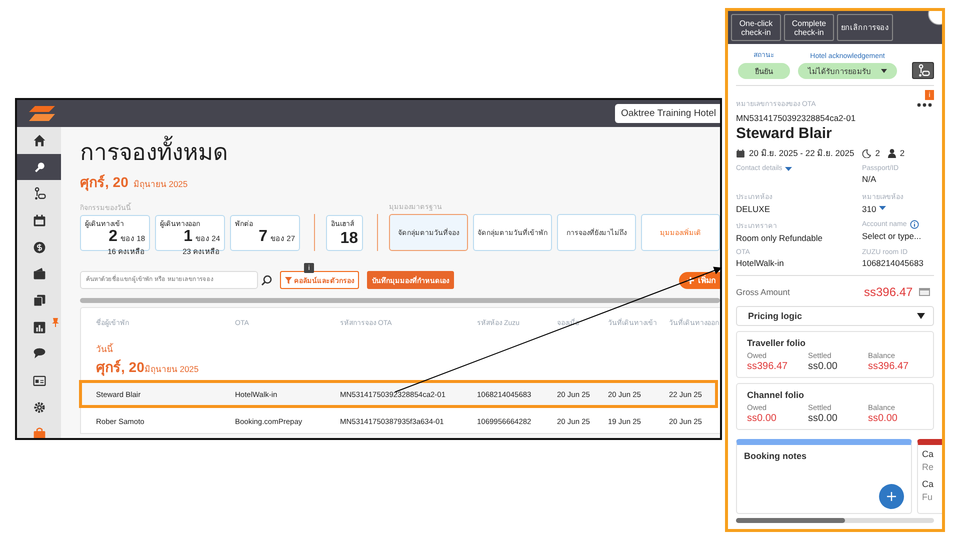  Describe the element at coordinates (105, 349) in the screenshot. I see `group-label: วันนี้` at that location.